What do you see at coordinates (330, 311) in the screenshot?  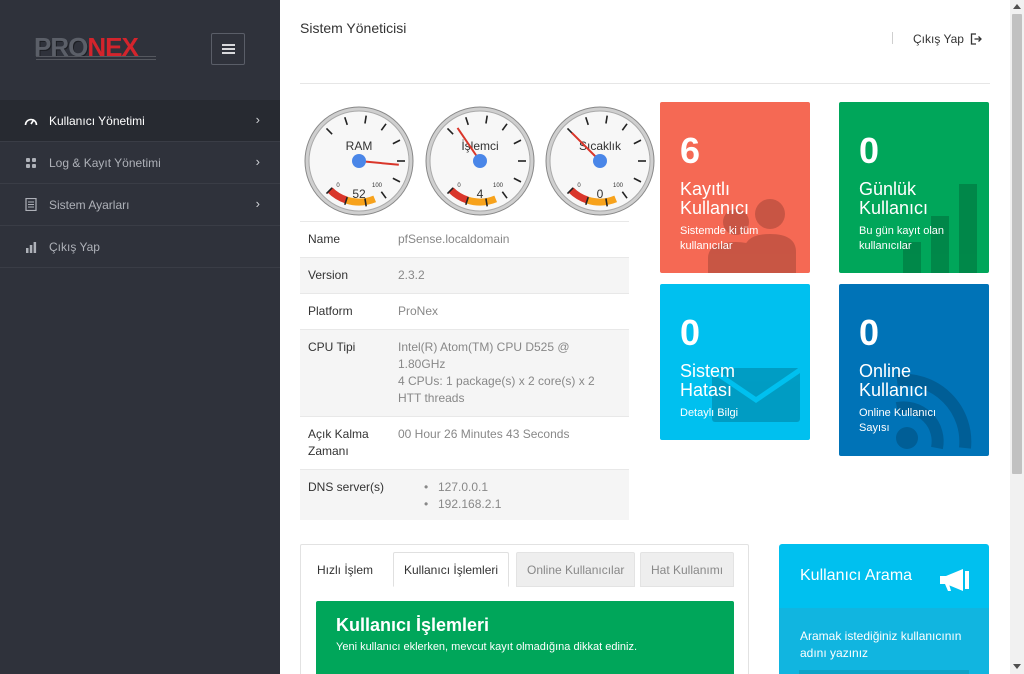 I see `info-key: Platform` at bounding box center [330, 311].